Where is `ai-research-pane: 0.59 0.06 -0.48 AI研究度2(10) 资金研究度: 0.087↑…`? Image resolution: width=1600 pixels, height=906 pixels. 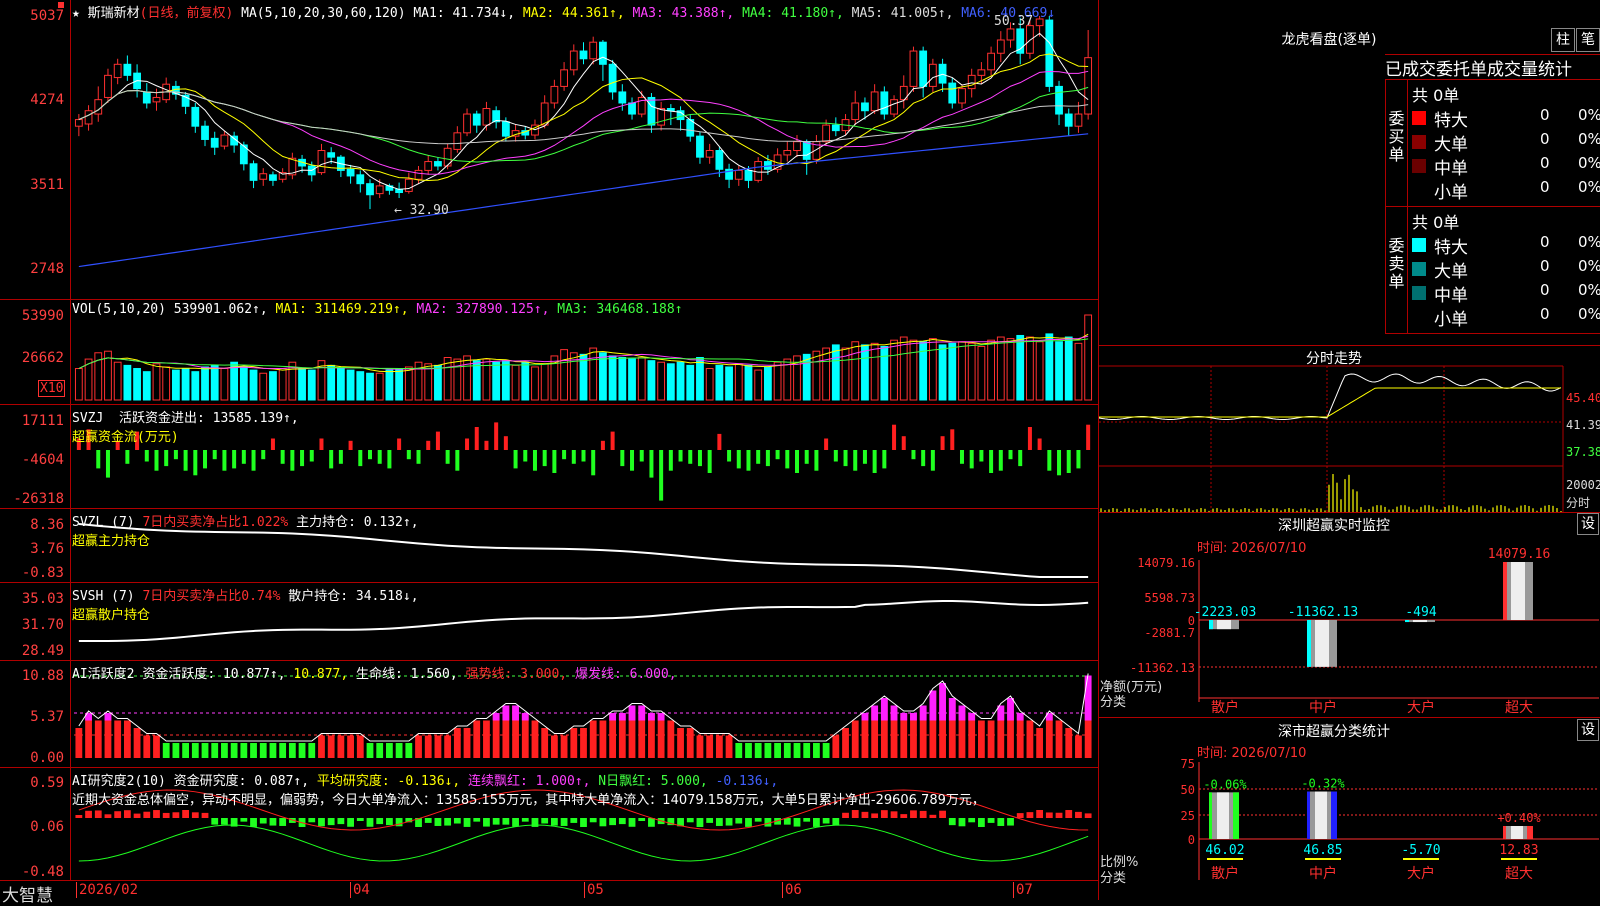 ai-research-pane: 0.59 0.06 -0.48 AI研究度2(10) 资金研究度: 0.087↑… is located at coordinates (549, 824).